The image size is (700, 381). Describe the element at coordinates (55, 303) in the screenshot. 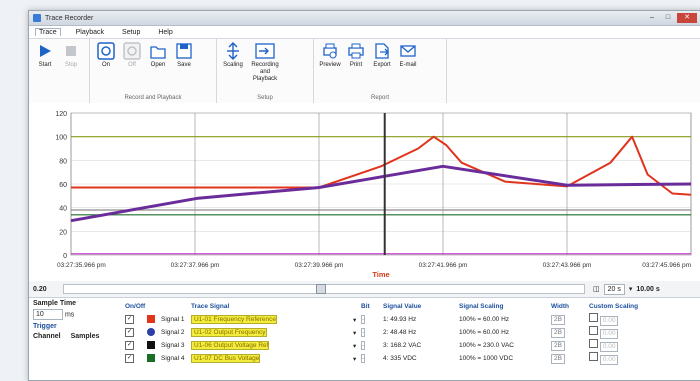

I see `sample-time-label: Sample Time` at that location.